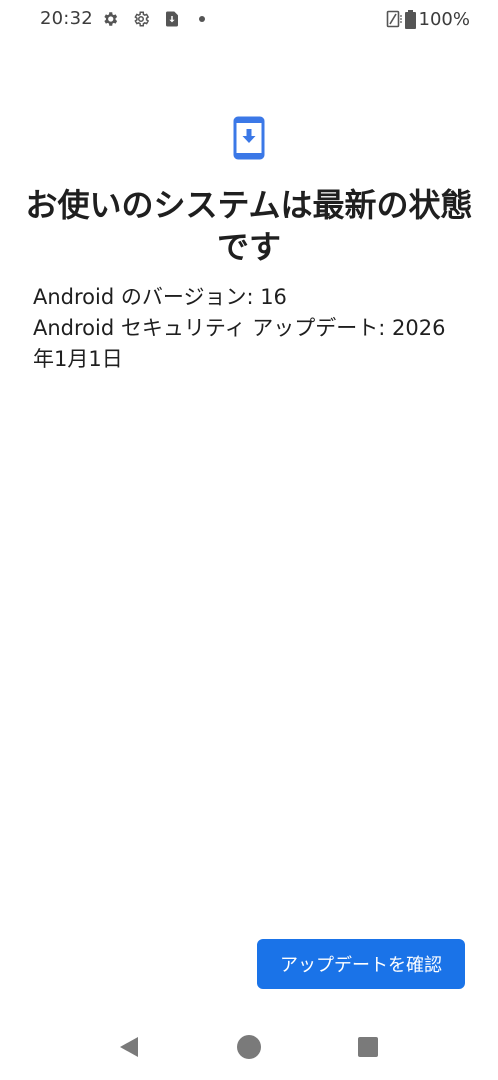 The image size is (498, 1080). What do you see at coordinates (172, 19) in the screenshot?
I see `download-icon` at bounding box center [172, 19].